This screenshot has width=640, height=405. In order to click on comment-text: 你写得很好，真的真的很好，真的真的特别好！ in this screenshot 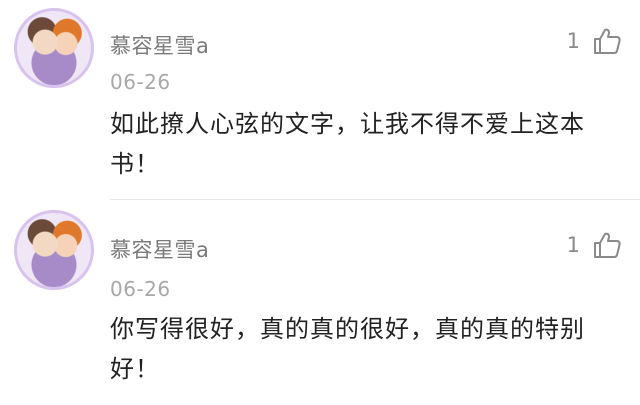, I will do `click(347, 349)`.